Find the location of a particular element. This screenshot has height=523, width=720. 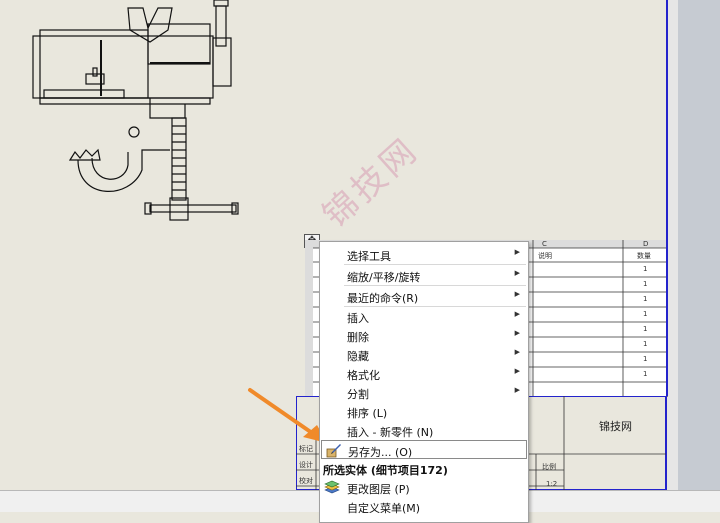

menu-item-formatting: 格式化 ▶ is located at coordinates (424, 373).